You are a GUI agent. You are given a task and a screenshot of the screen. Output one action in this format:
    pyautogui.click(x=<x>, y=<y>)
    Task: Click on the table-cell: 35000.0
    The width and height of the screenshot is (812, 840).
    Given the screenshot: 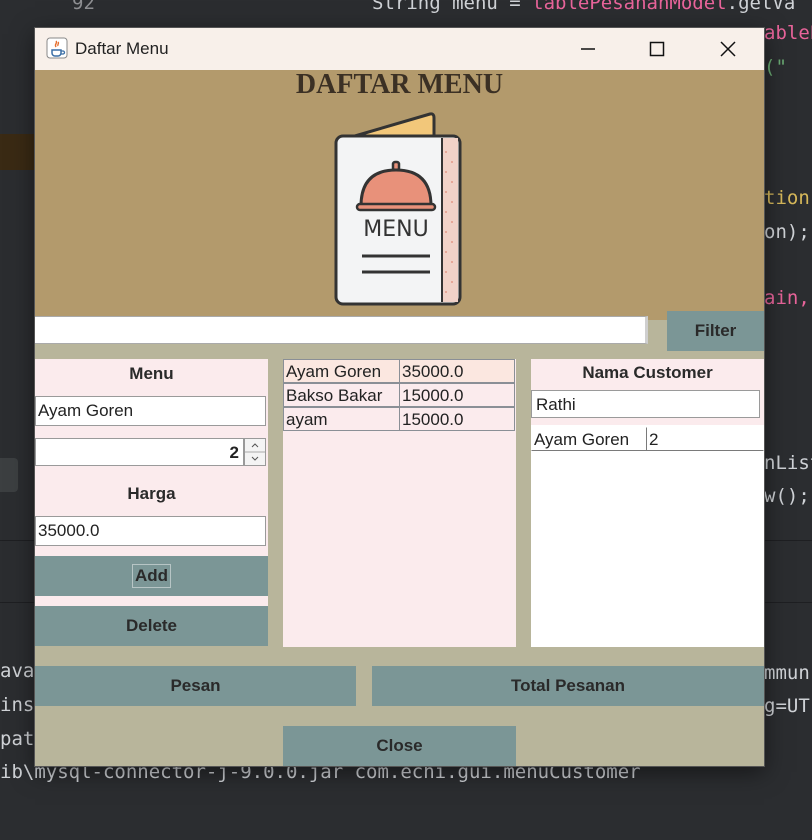 What is the action you would take?
    pyautogui.click(x=457, y=371)
    